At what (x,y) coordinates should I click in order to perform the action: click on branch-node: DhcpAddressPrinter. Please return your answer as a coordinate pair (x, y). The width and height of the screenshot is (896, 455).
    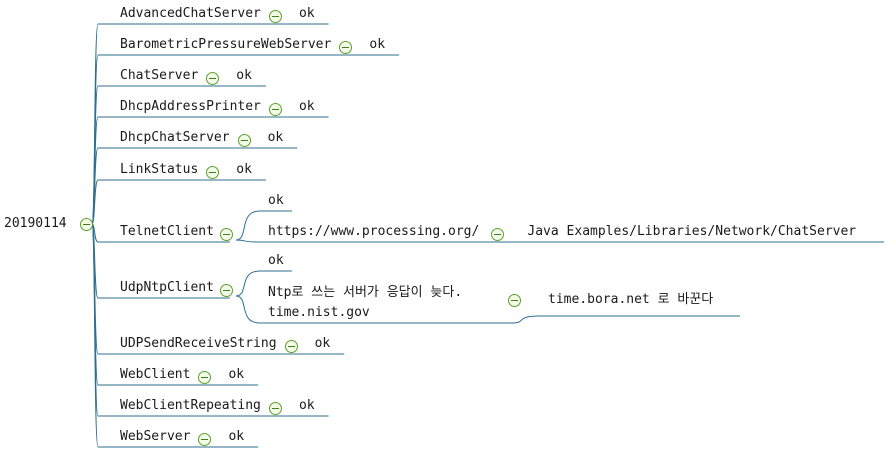
    Looking at the image, I should click on (190, 107).